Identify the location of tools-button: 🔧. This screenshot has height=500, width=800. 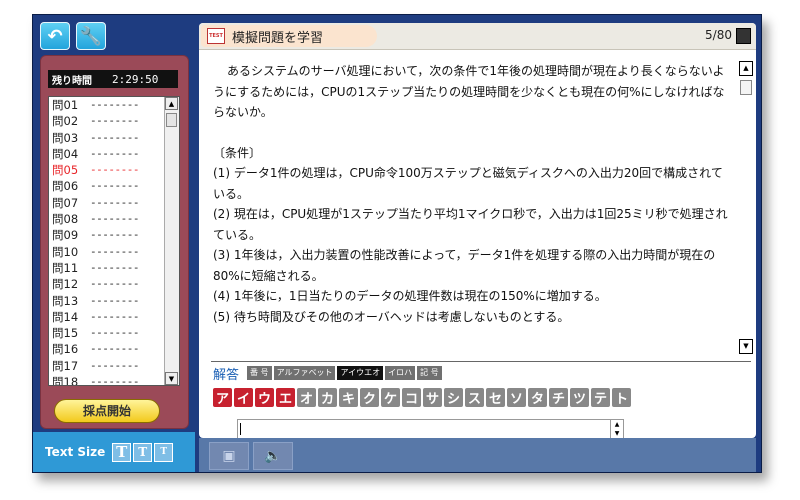
(91, 36).